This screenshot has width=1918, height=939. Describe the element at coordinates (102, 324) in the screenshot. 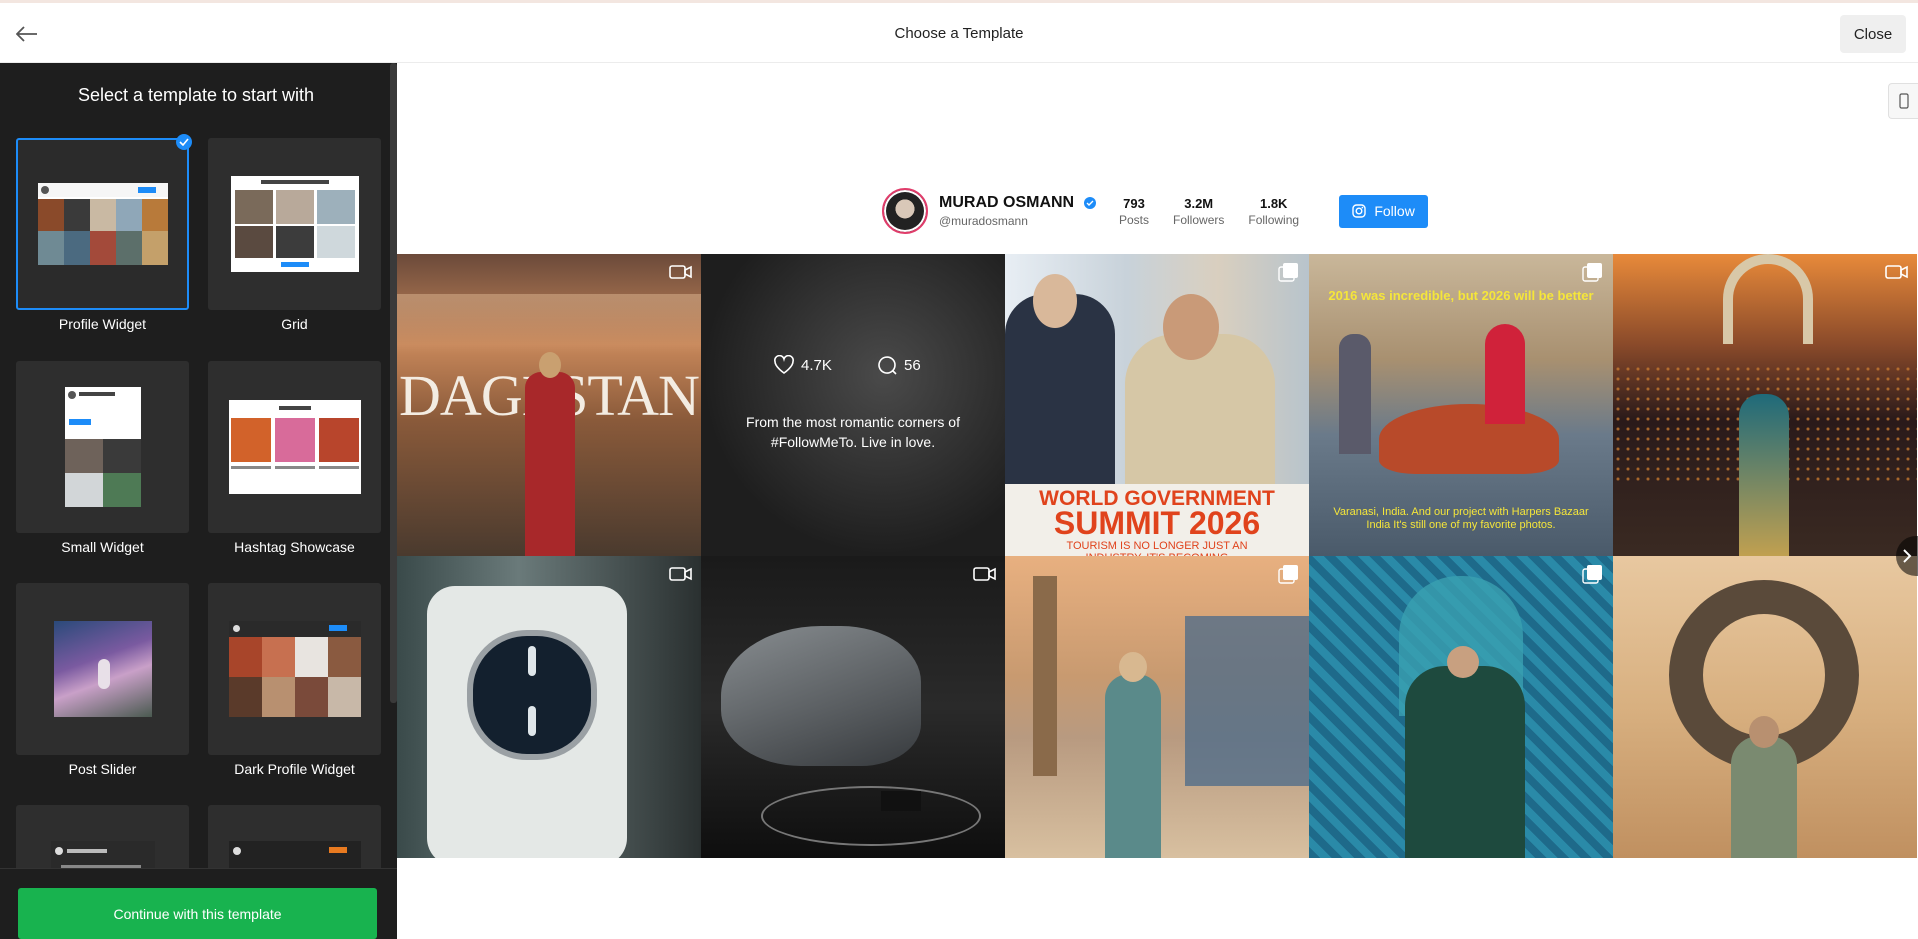

I see `template-label: Profile Widget` at that location.